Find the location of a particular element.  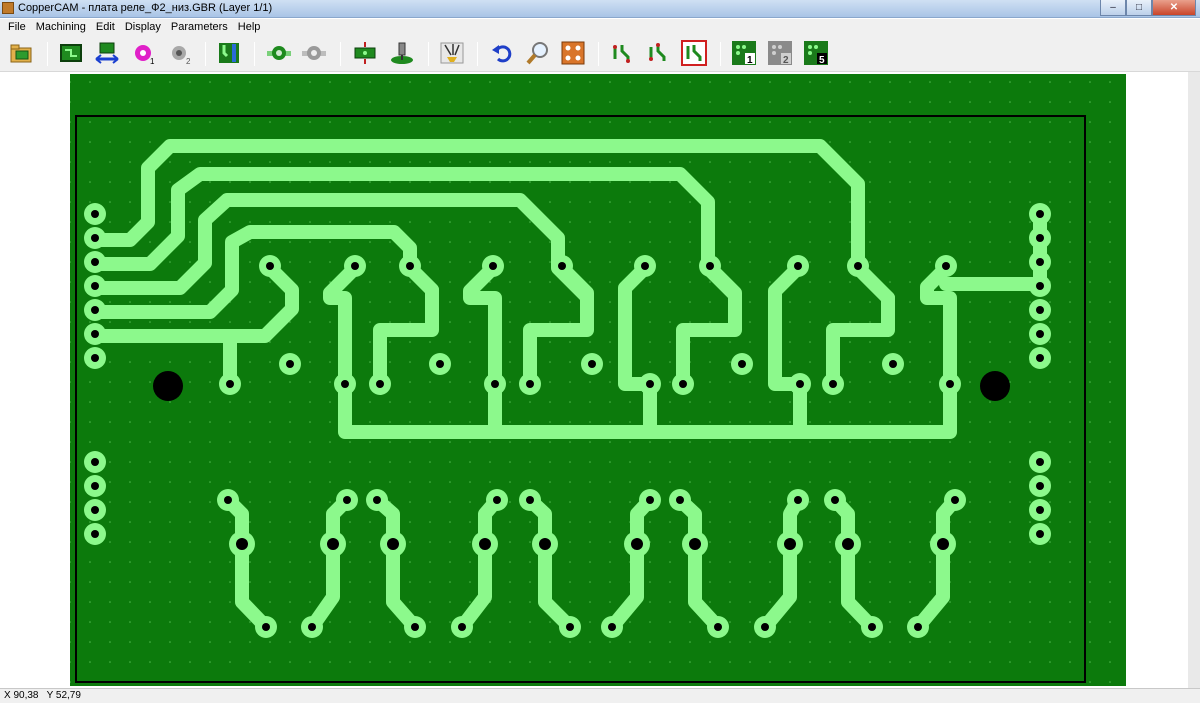

path-alt-icon is located at coordinates (657, 52).